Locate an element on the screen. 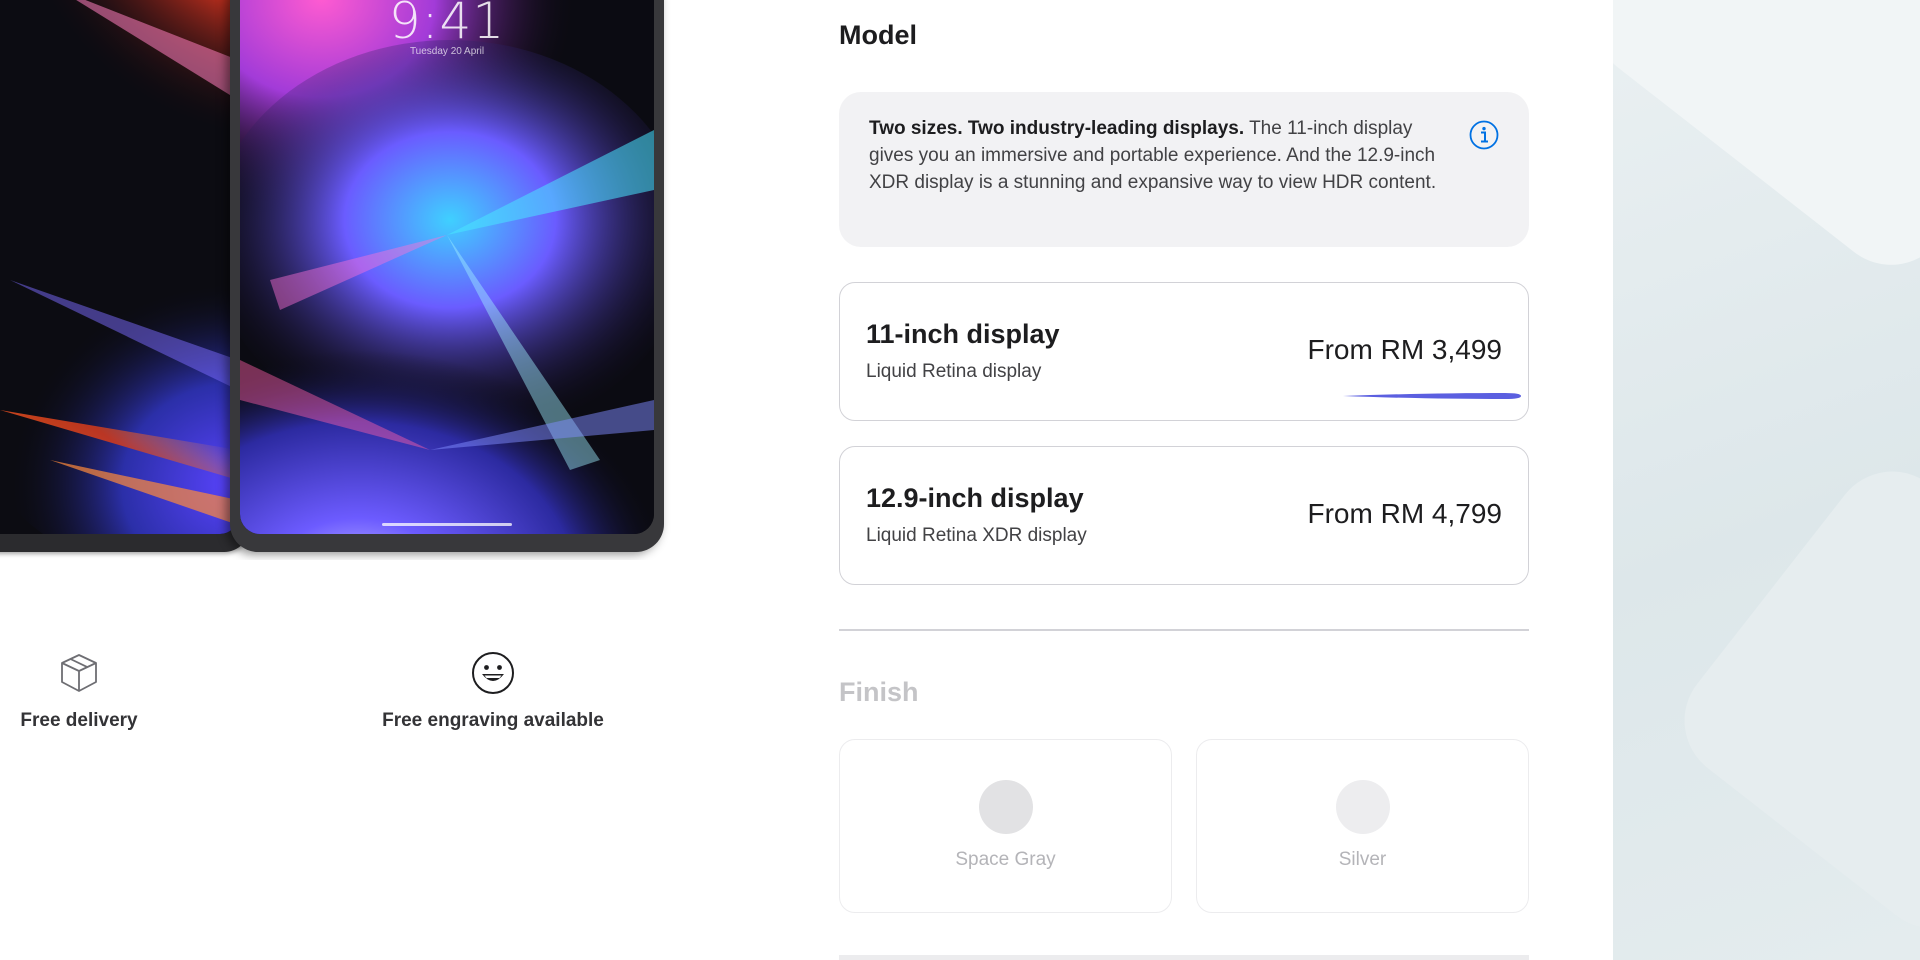 The image size is (1920, 960). section-divider is located at coordinates (1184, 630).